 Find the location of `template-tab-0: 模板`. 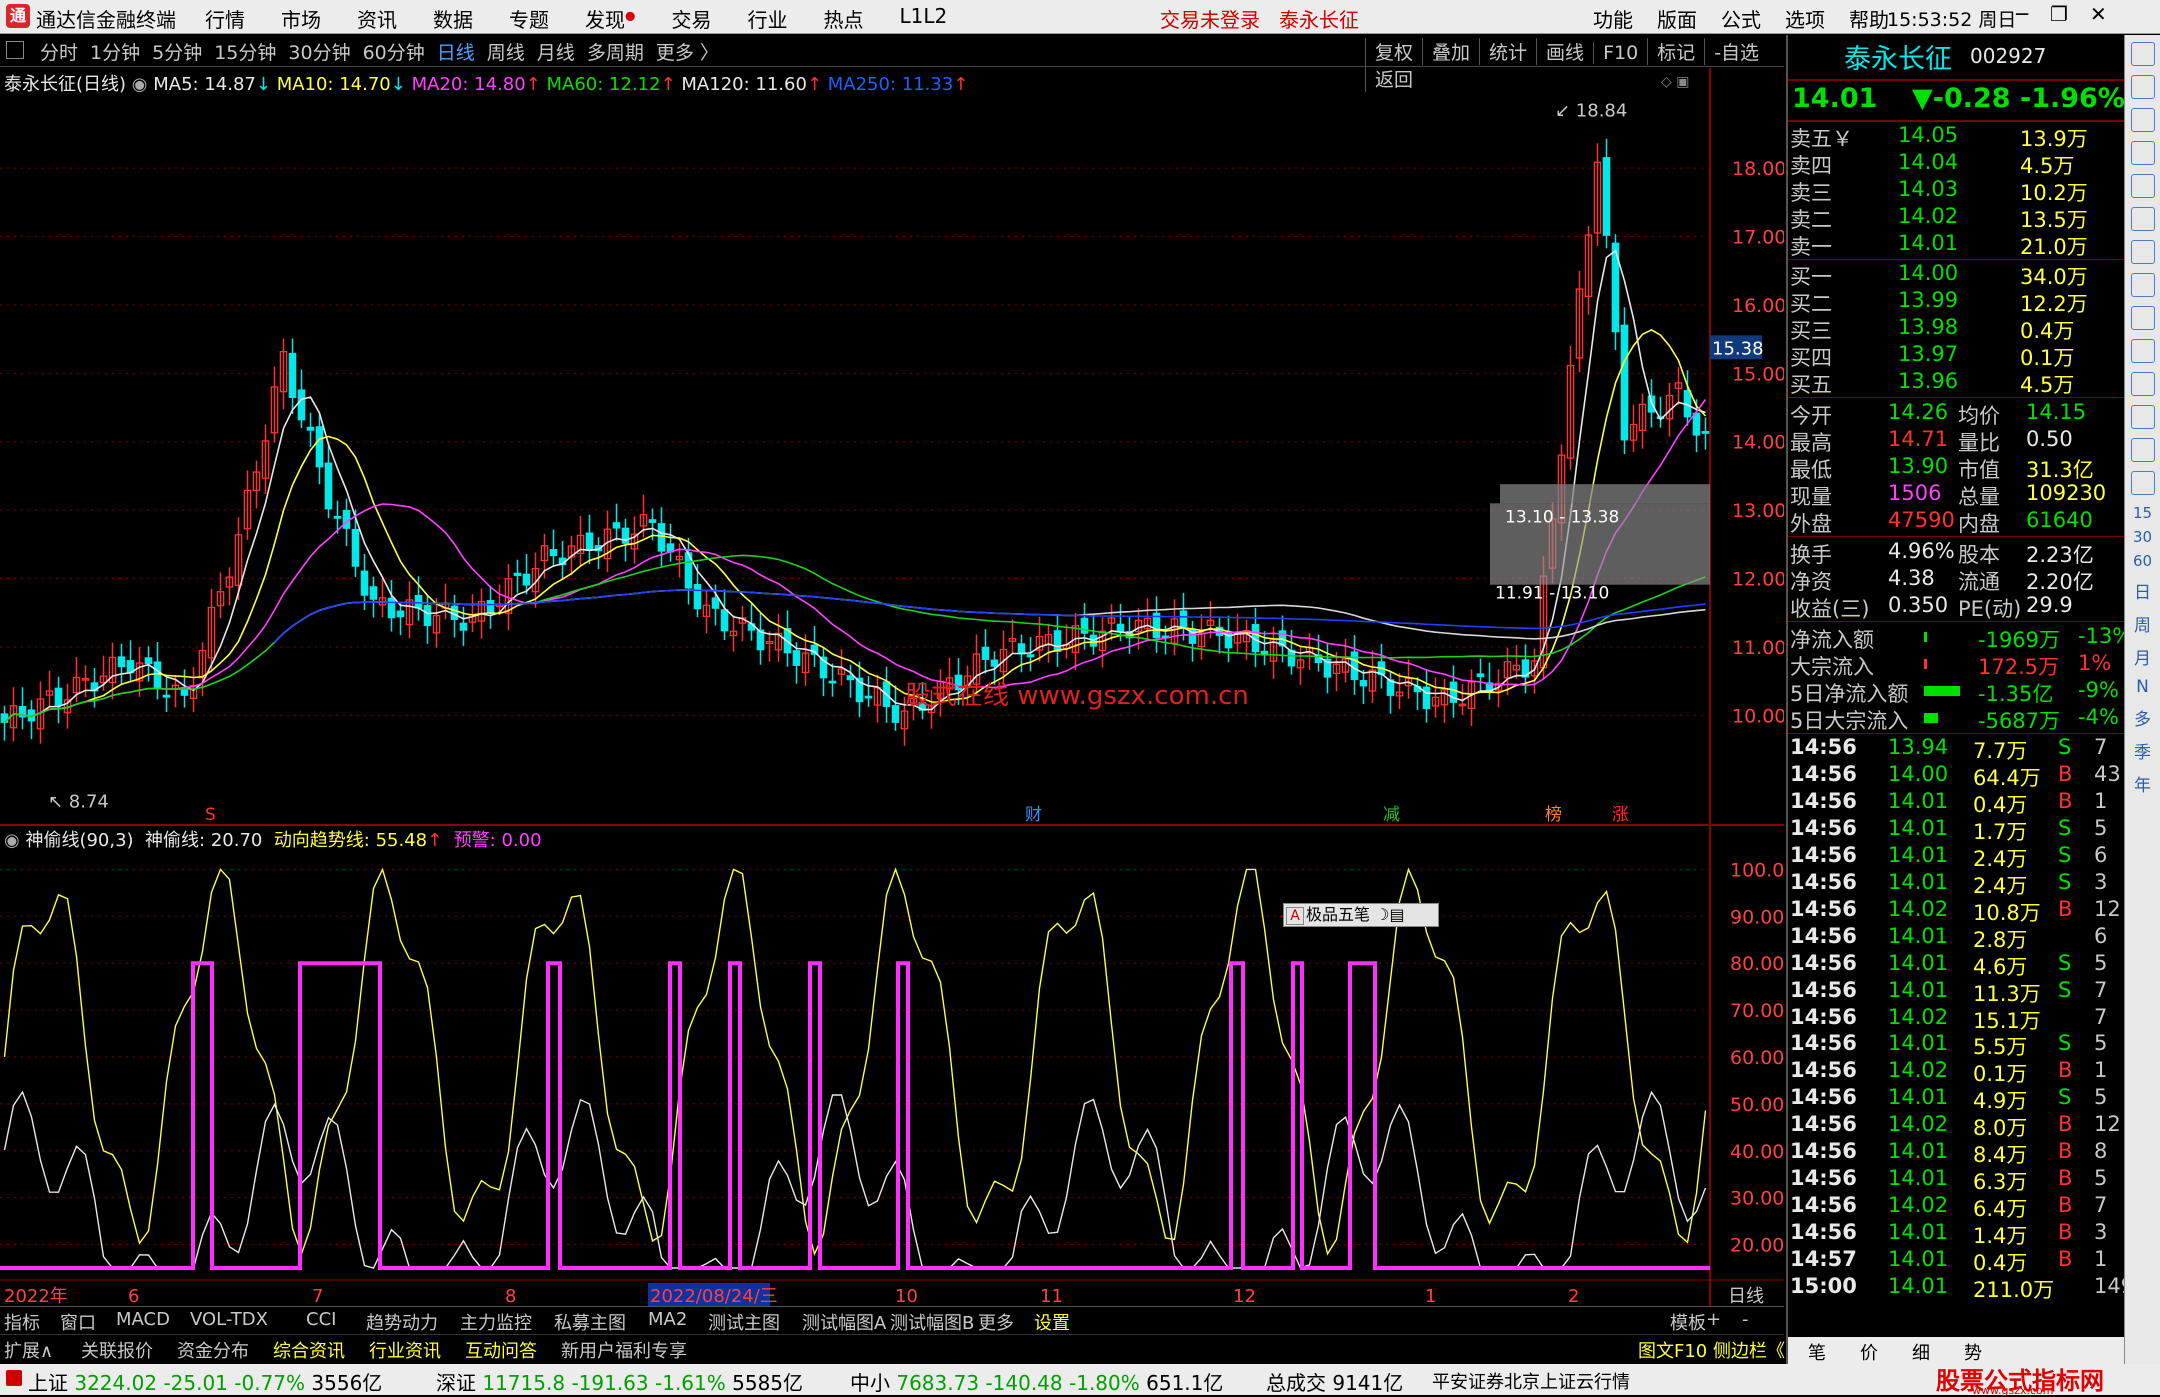

template-tab-0: 模板 is located at coordinates (1688, 1322).